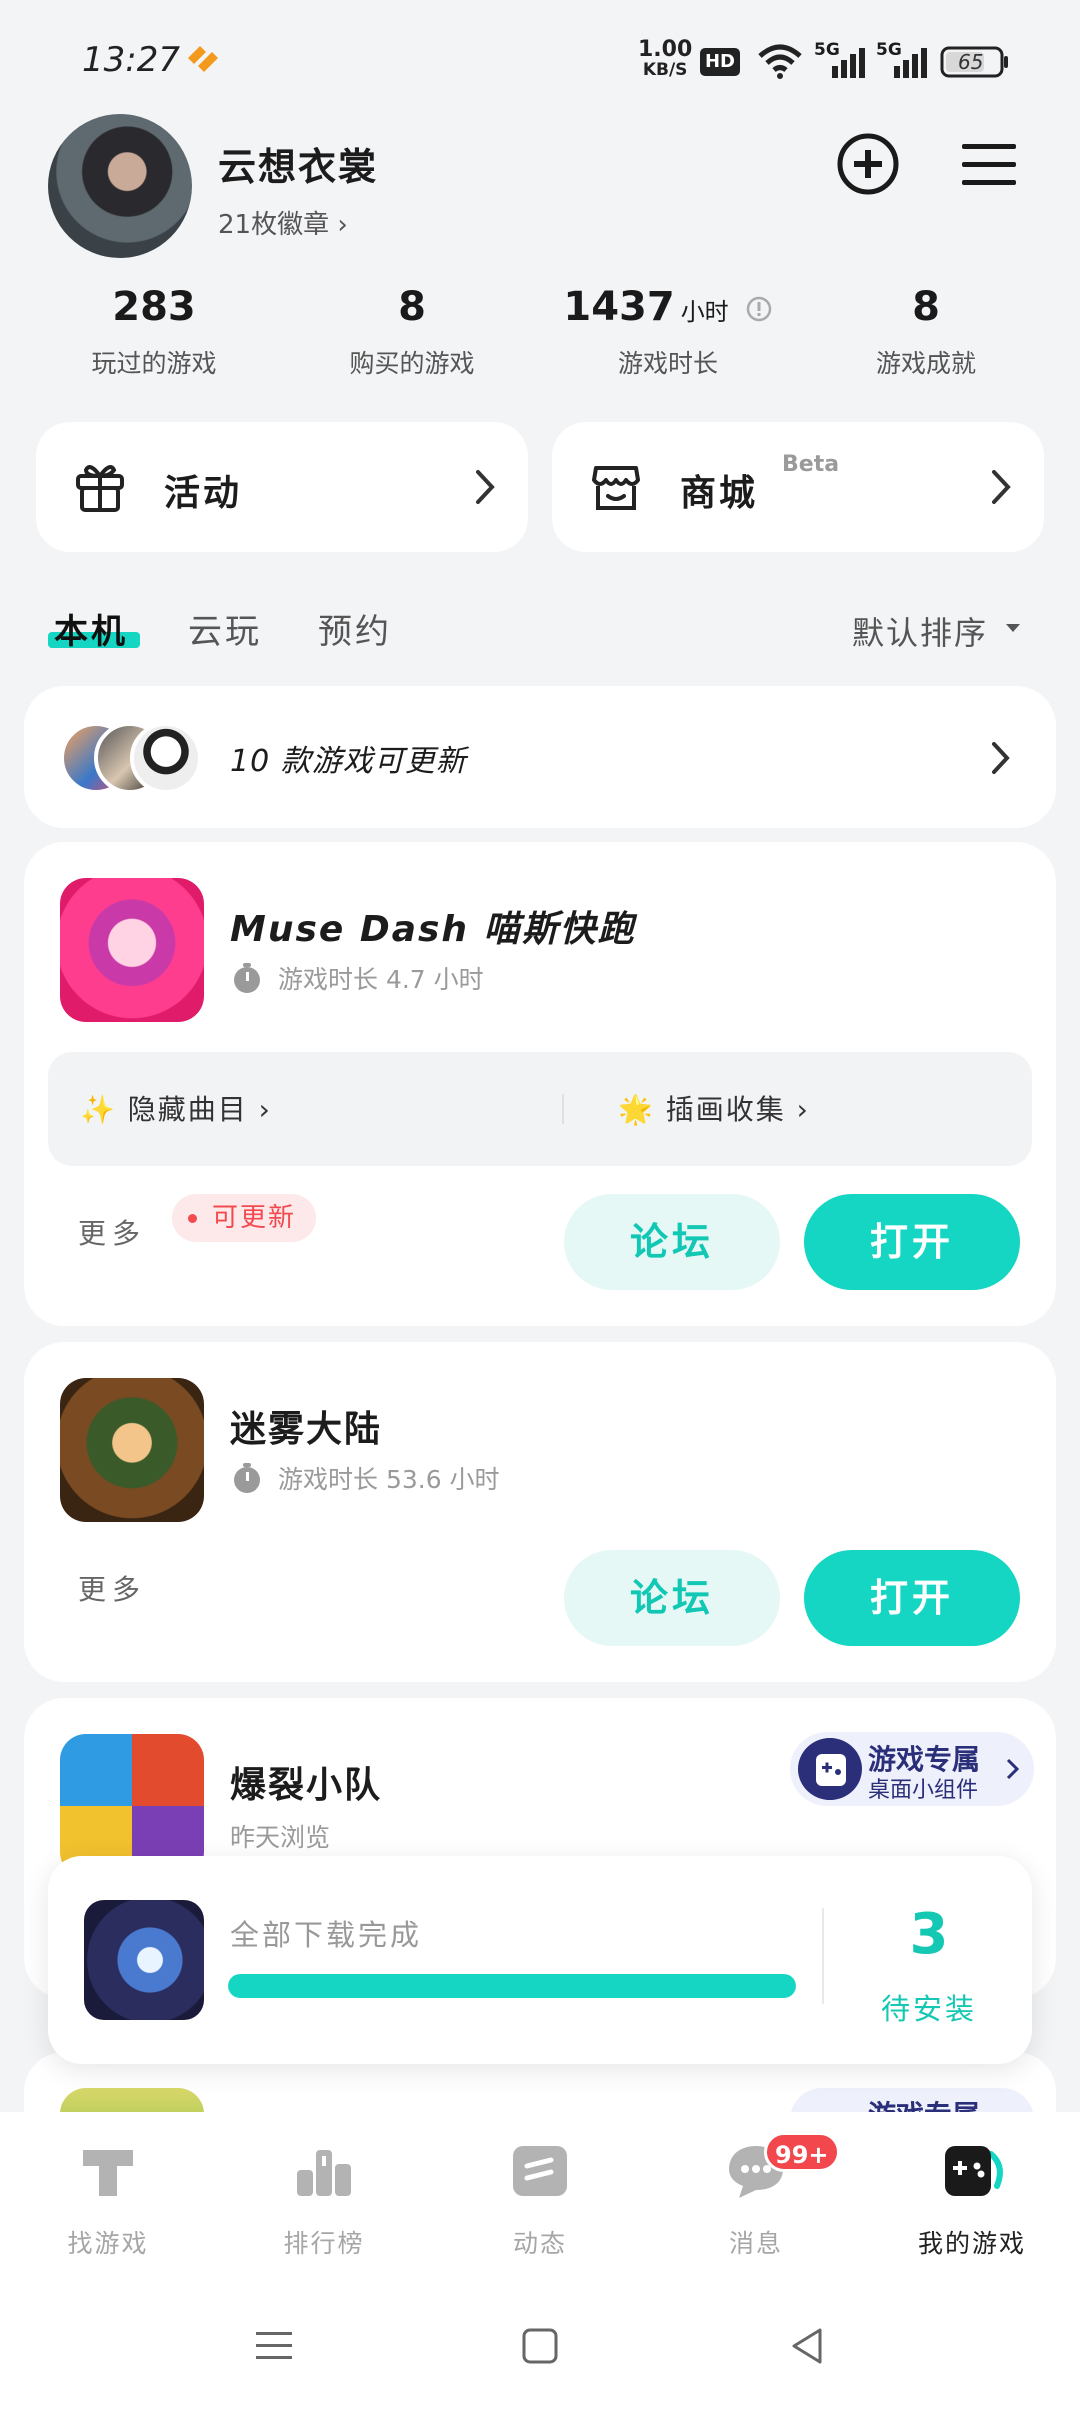 Image resolution: width=1080 pixels, height=2412 pixels. Describe the element at coordinates (719, 493) in the screenshot. I see `mall-label: 商城` at that location.